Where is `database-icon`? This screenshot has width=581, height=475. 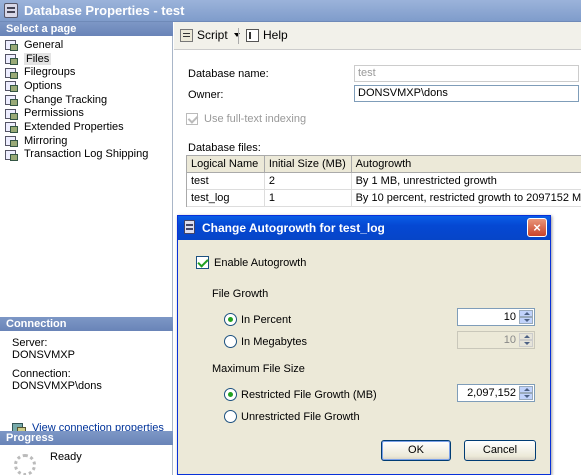
database-icon is located at coordinates (11, 10).